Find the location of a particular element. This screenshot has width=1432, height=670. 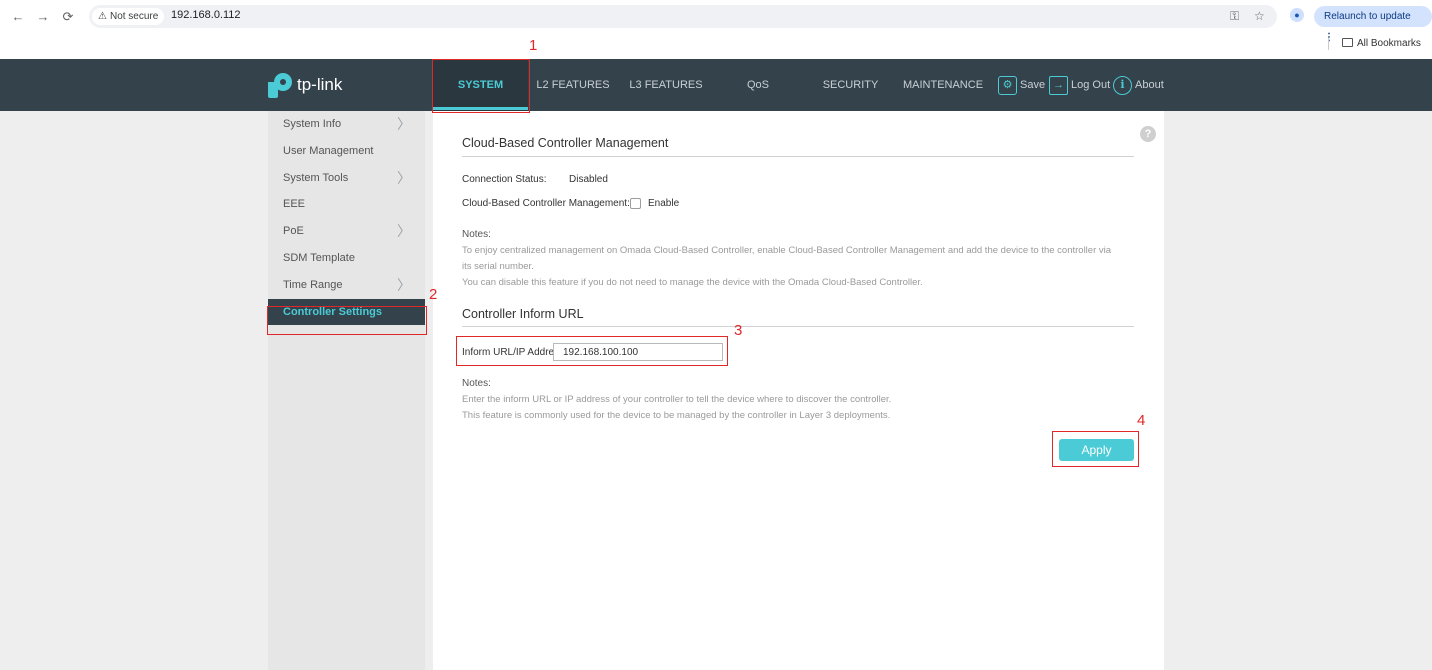

annotation-number-3: 3 is located at coordinates (738, 330).